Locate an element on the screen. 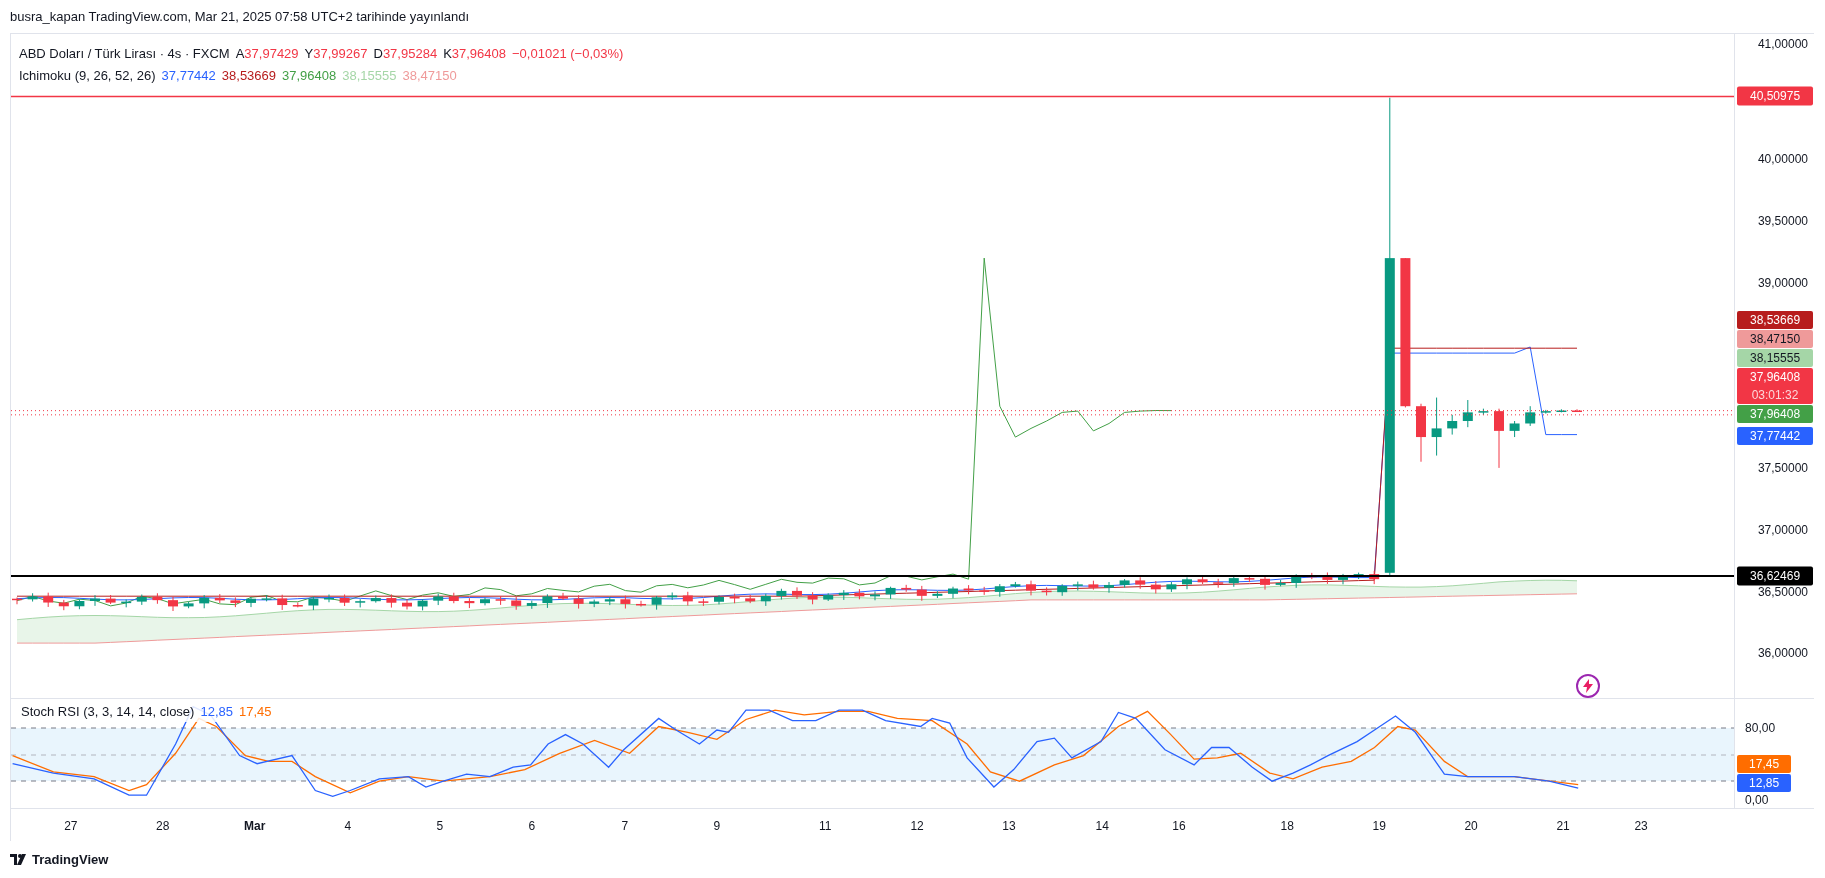 The width and height of the screenshot is (1825, 878). price-value: 38,15555 is located at coordinates (1775, 358).